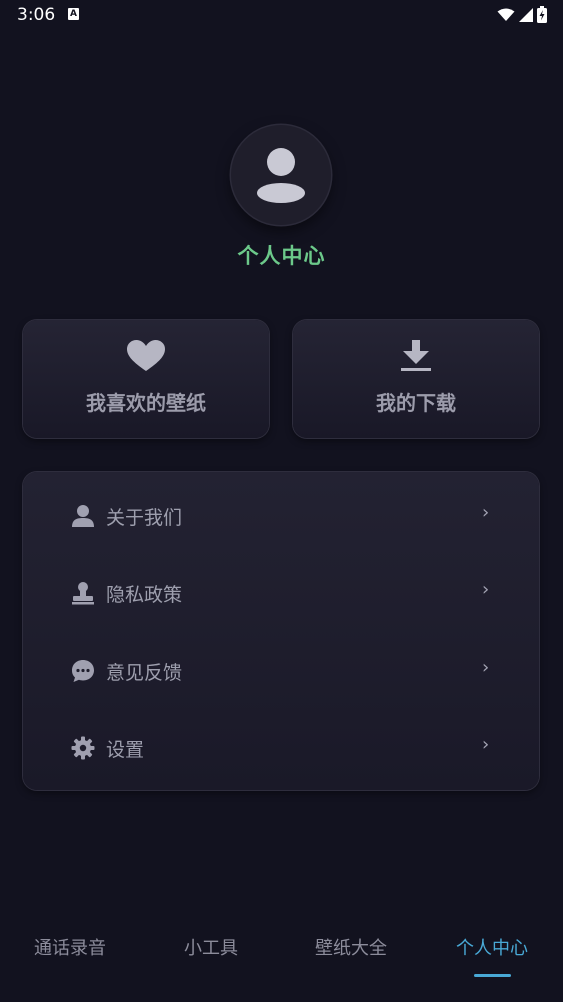  I want to click on status-icons, so click(522, 16).